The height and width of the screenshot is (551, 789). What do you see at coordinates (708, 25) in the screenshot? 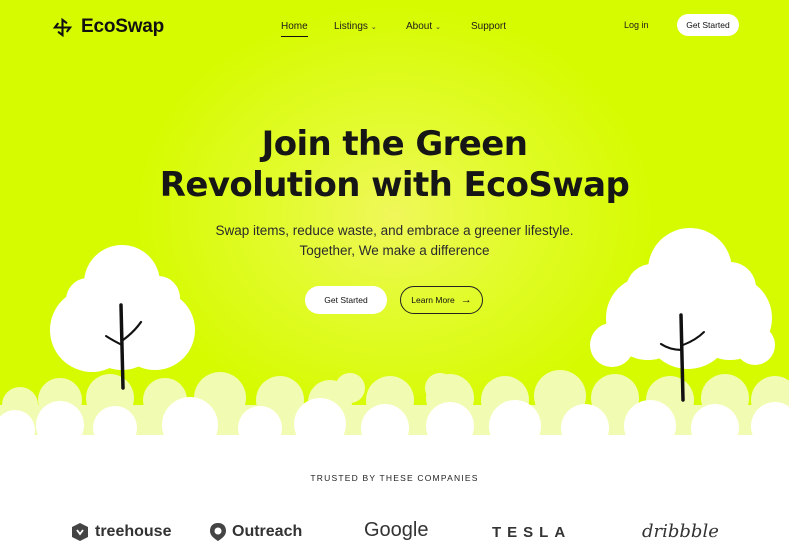
I see `nav-get-started-button: Get Started` at bounding box center [708, 25].